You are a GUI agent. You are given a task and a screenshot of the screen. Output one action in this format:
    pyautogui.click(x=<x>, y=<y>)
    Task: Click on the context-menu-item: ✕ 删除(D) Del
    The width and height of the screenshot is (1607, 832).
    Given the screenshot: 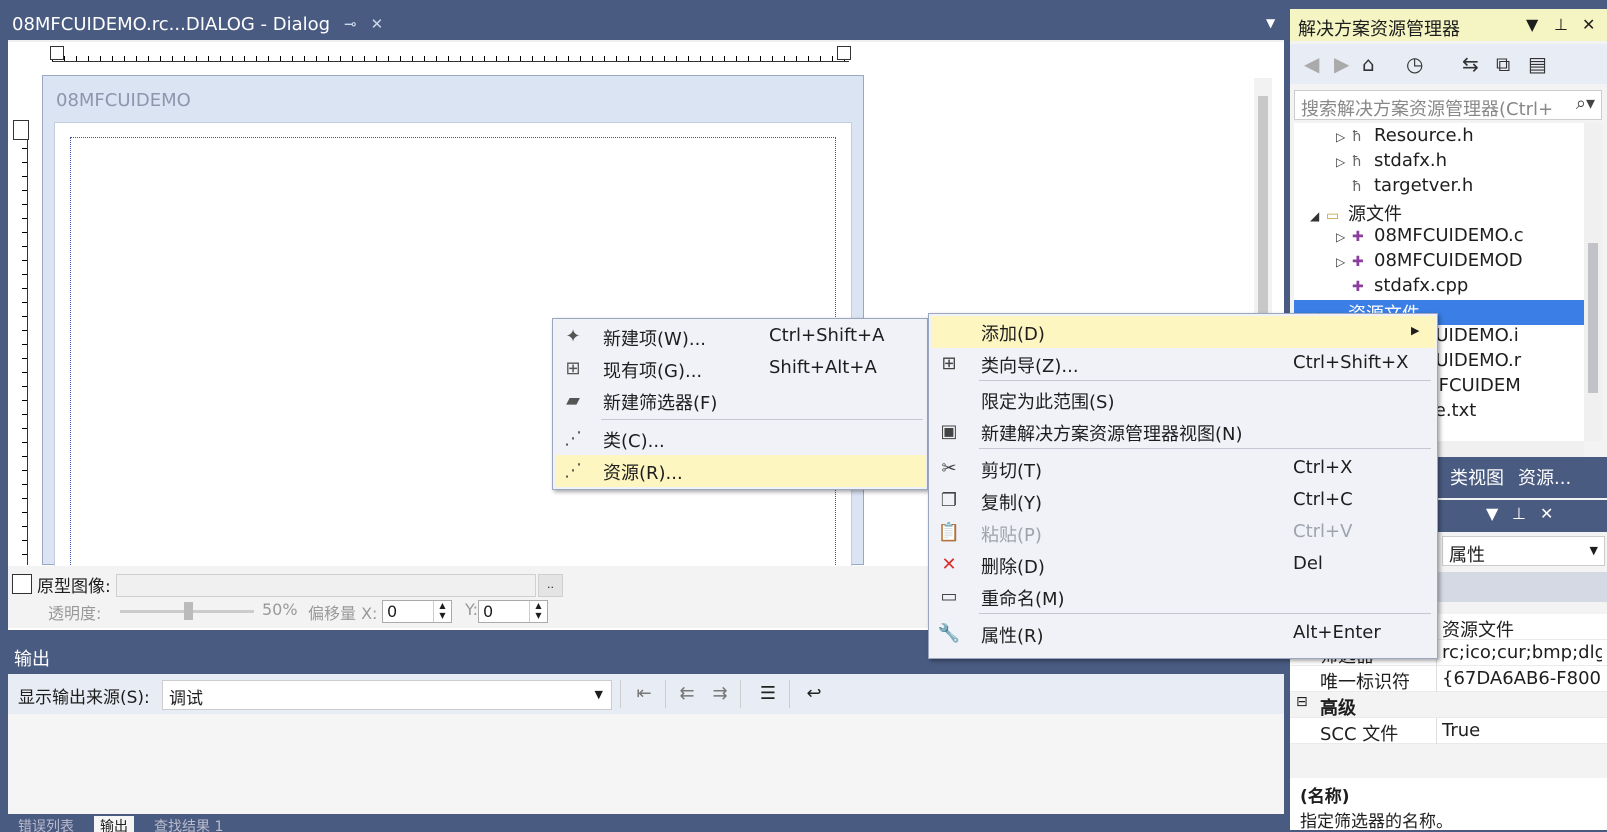 What is the action you would take?
    pyautogui.click(x=1183, y=565)
    